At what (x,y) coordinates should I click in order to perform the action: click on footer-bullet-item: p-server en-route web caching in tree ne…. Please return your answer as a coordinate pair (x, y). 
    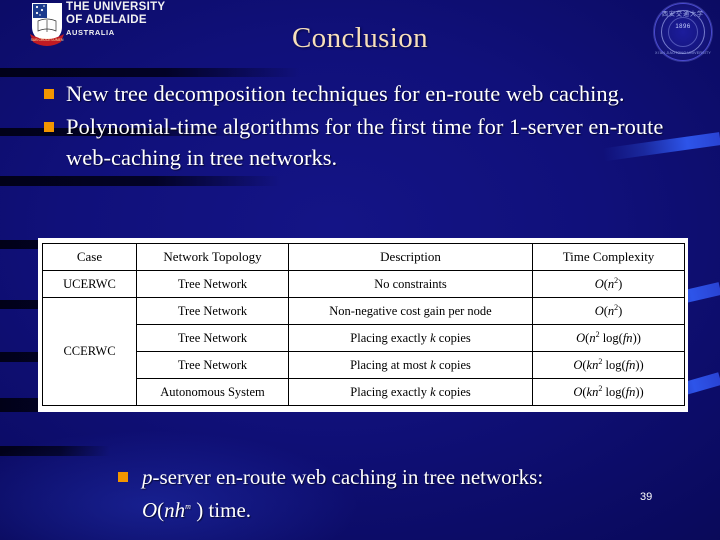
    Looking at the image, I should click on (410, 493).